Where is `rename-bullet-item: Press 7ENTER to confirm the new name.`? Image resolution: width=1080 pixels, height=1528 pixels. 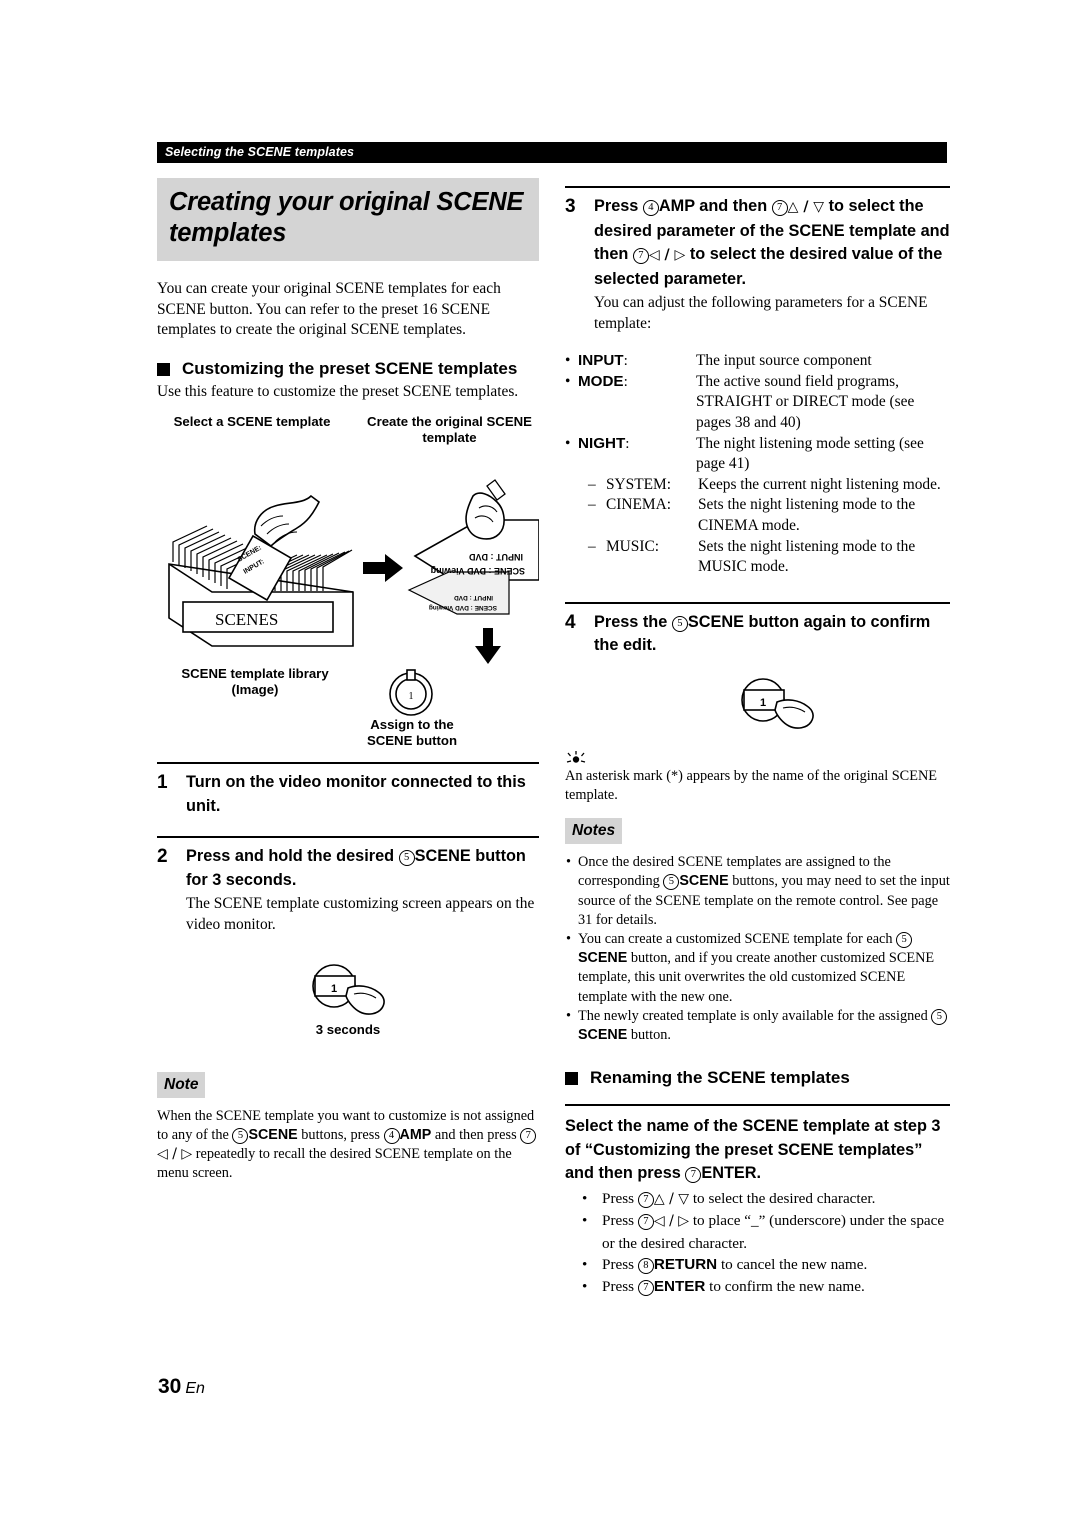
rename-bullet-item: Press 7ENTER to confirm the new name. is located at coordinates (757, 1287).